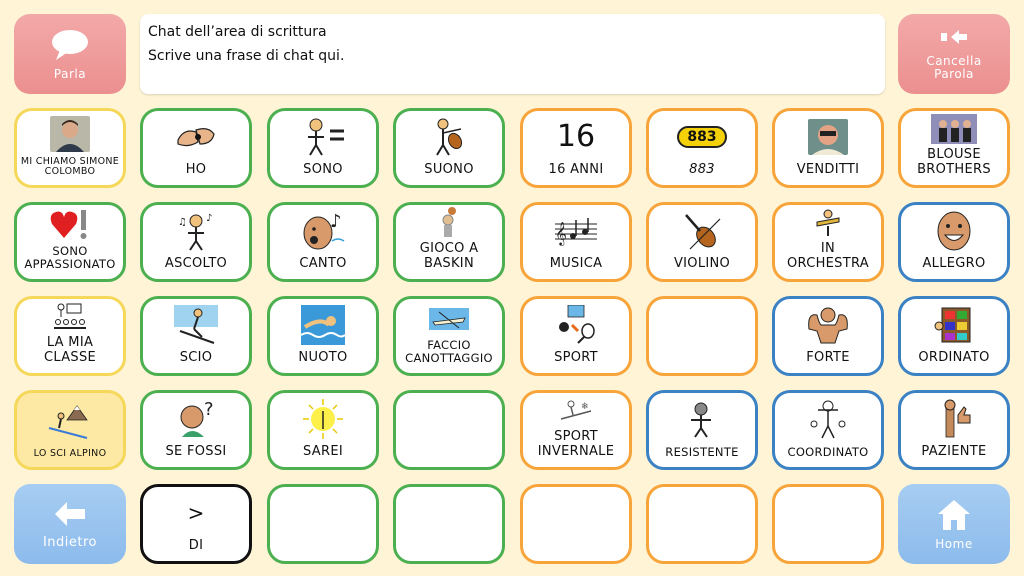 The height and width of the screenshot is (576, 1024). I want to click on band-photo-icon, so click(954, 129).